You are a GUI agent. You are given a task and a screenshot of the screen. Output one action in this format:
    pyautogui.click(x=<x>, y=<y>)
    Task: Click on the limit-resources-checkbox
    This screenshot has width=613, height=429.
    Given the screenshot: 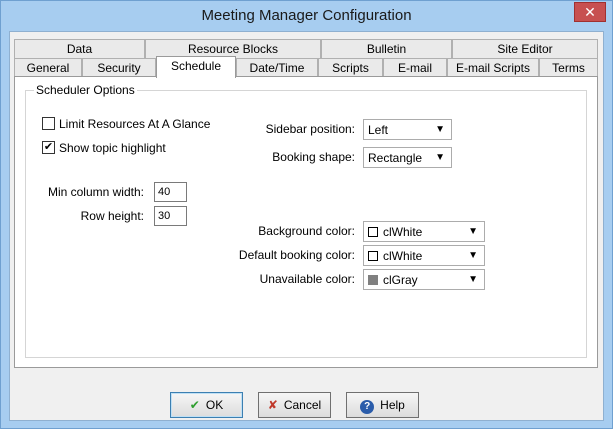 What is the action you would take?
    pyautogui.click(x=48, y=123)
    